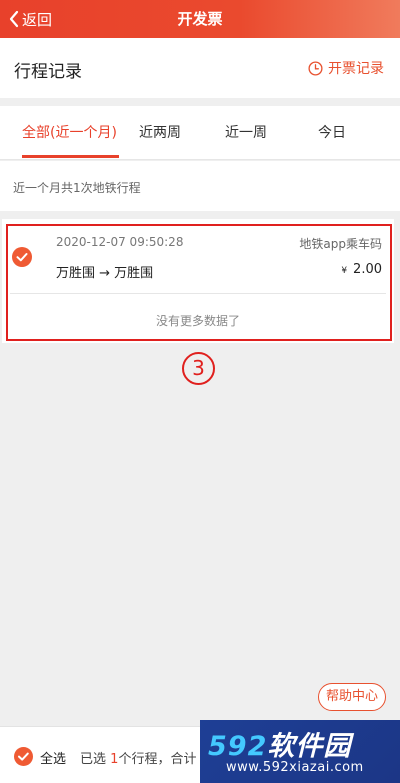  What do you see at coordinates (352, 697) in the screenshot?
I see `help-center-button: 帮助中心` at bounding box center [352, 697].